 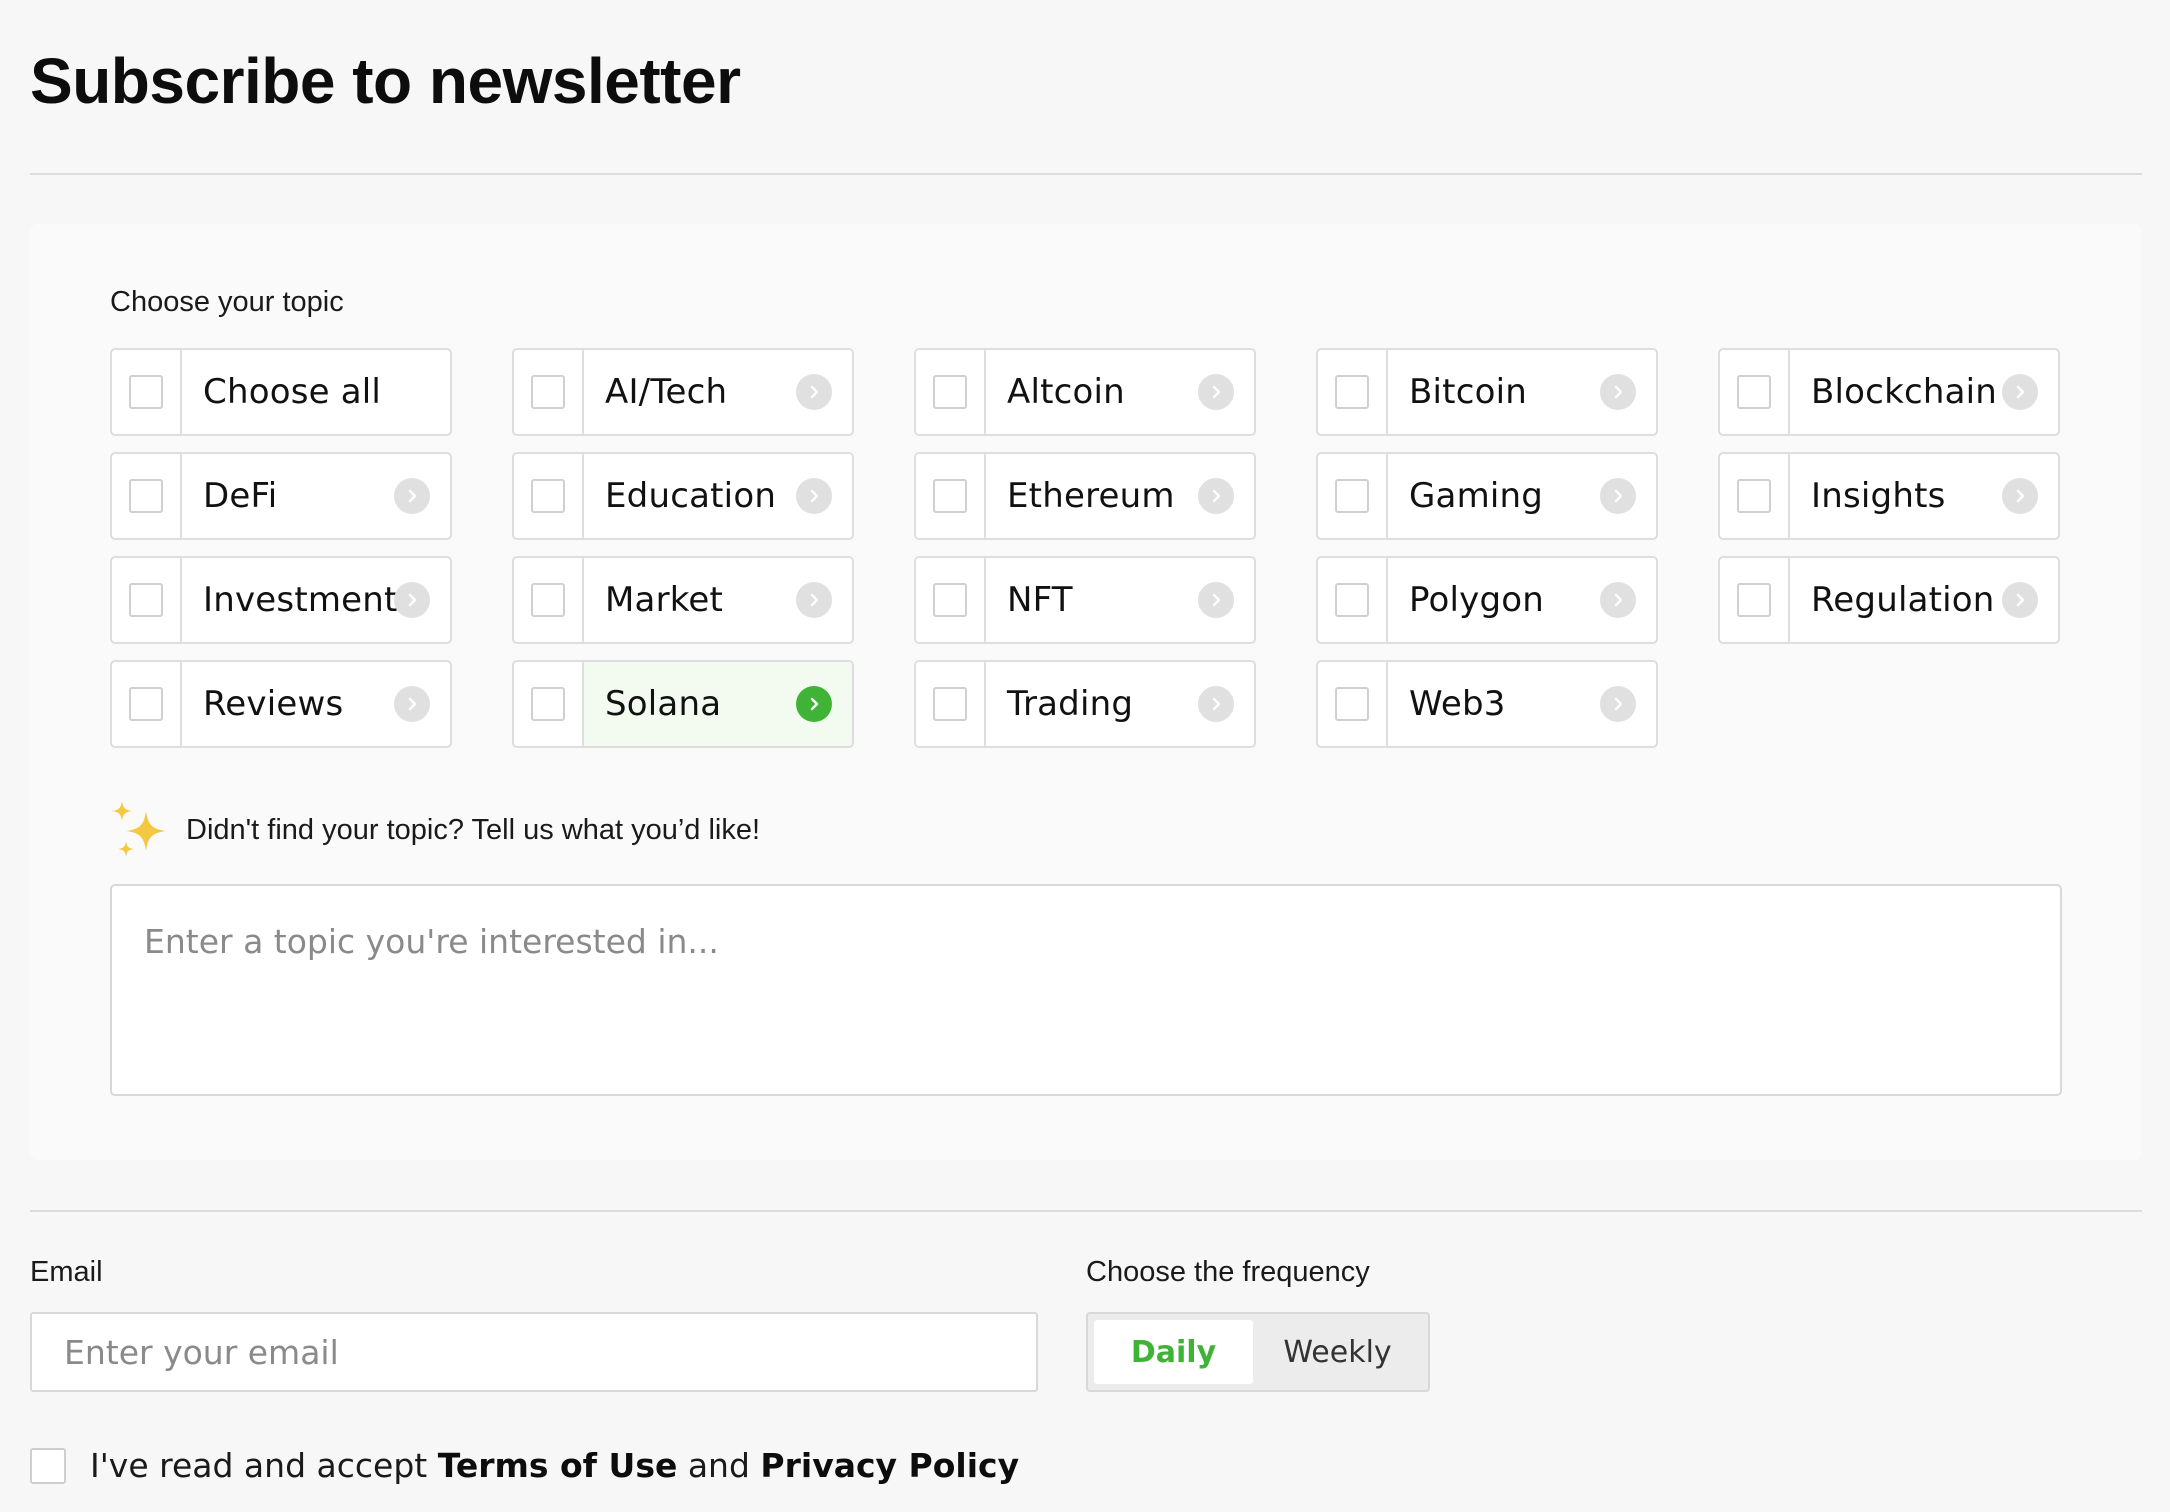 I want to click on topic-chip-polygon: Polygon, so click(x=1487, y=600).